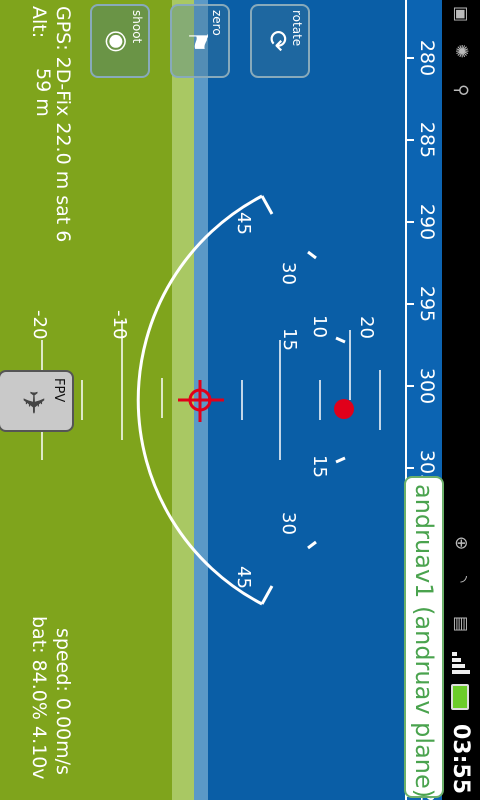  What do you see at coordinates (197, 42) in the screenshot?
I see `flag-icon: ⚑` at bounding box center [197, 42].